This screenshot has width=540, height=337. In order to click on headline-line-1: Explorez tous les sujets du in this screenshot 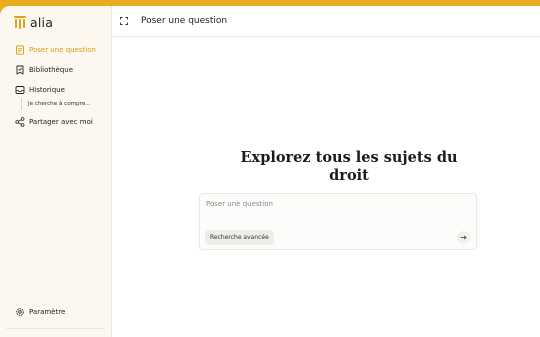, I will do `click(349, 157)`.